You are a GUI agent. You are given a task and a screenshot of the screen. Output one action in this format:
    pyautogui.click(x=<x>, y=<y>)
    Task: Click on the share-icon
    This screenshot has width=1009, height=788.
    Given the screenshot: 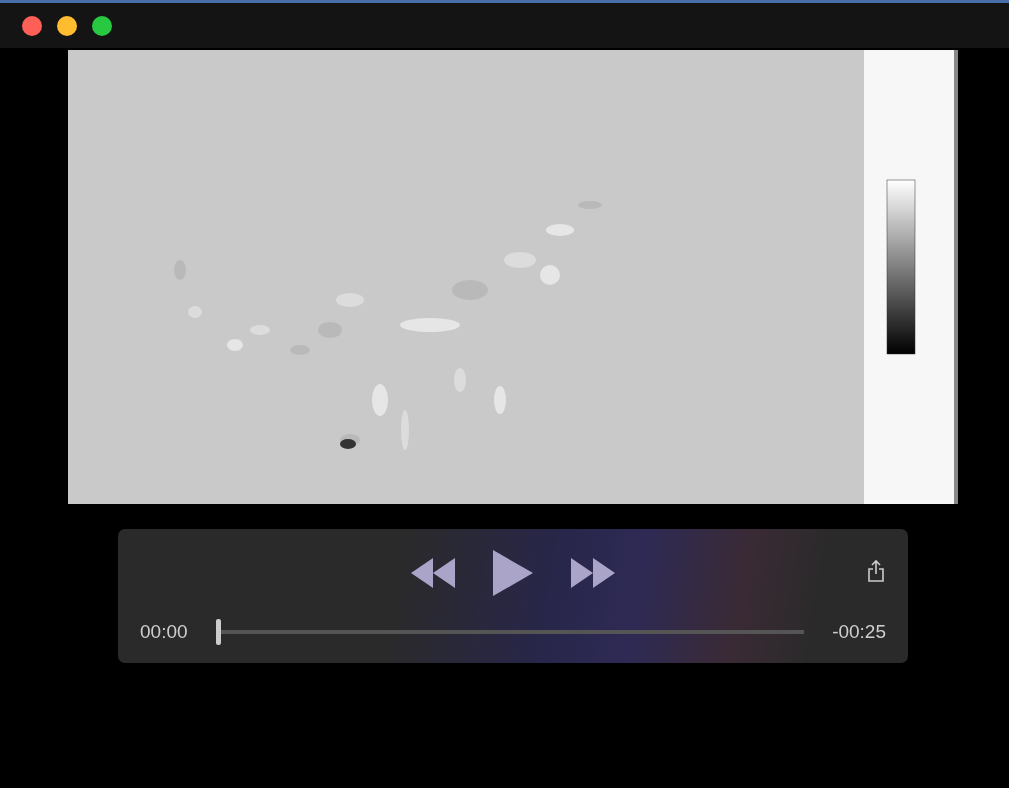 What is the action you would take?
    pyautogui.click(x=876, y=571)
    